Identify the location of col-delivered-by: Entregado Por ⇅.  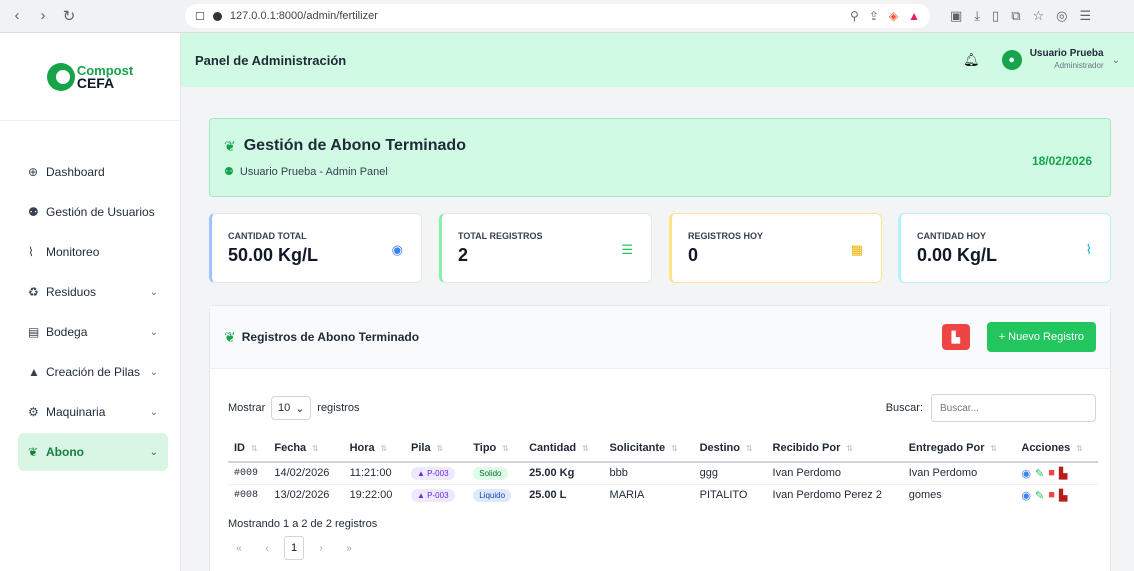
(959, 448).